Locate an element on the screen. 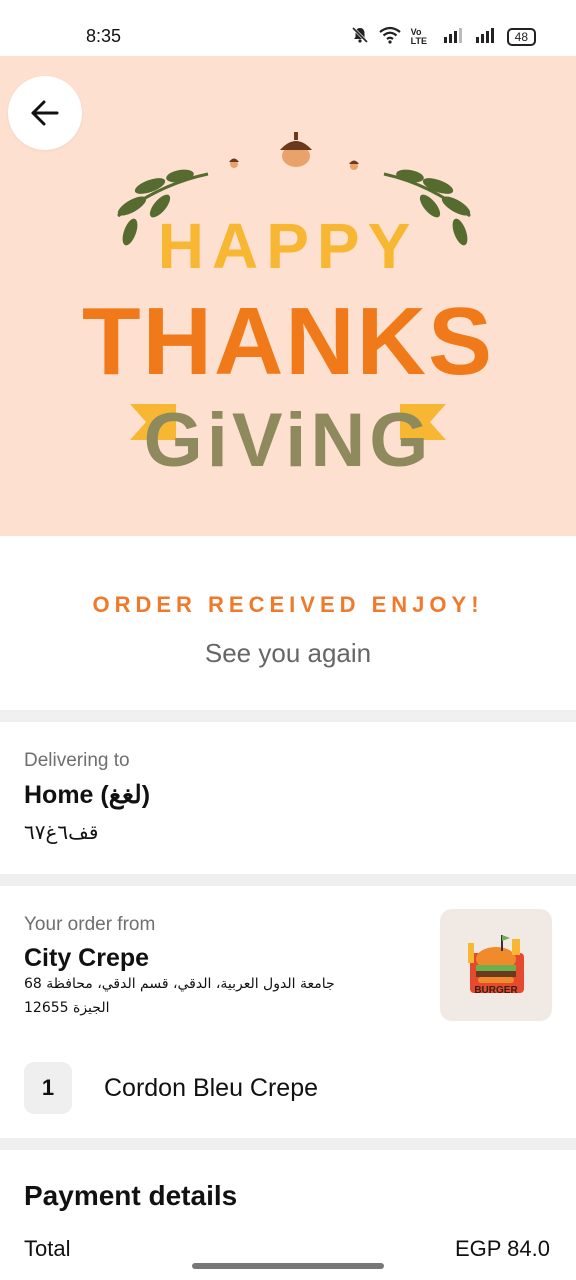 The width and height of the screenshot is (576, 1280). payment-section: Payment details Total EGP 84.0 is located at coordinates (288, 1215).